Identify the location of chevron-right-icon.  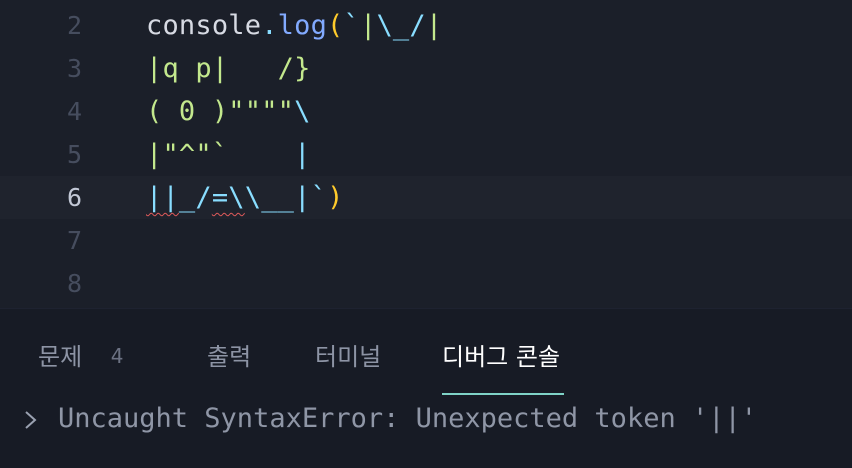
(31, 420).